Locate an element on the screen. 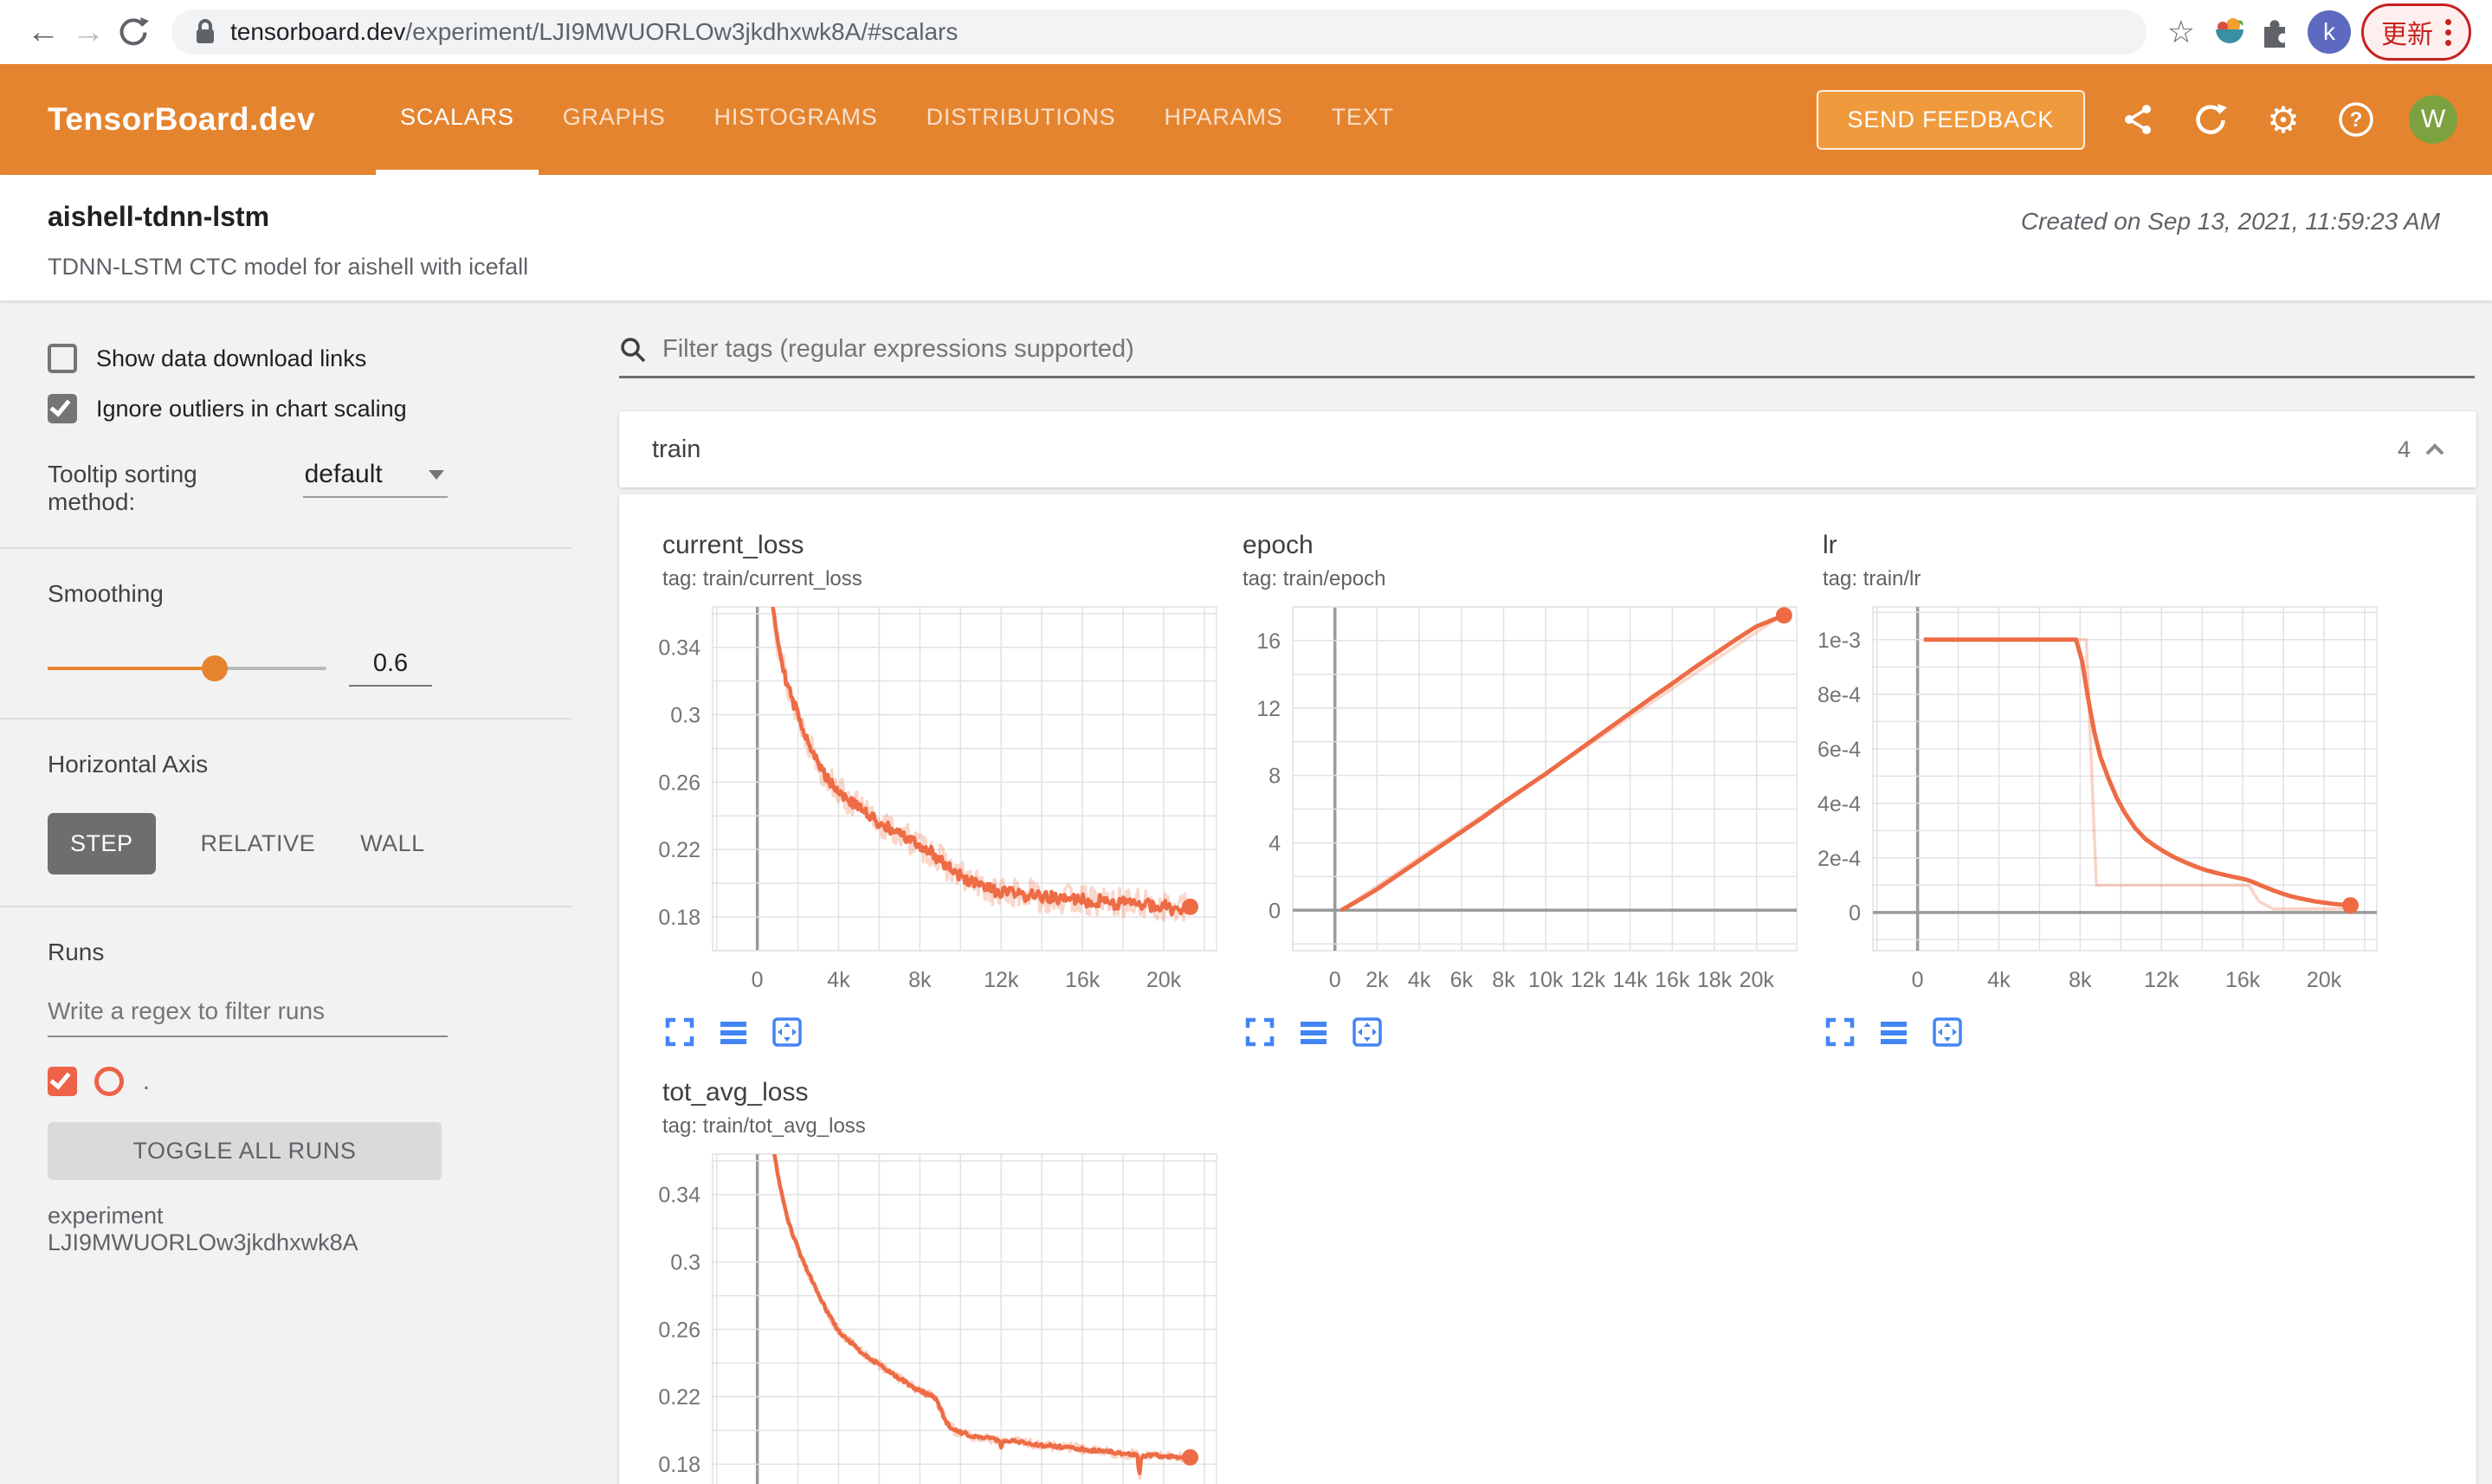 The image size is (2492, 1484). extension-fruit-icon is located at coordinates (2229, 32).